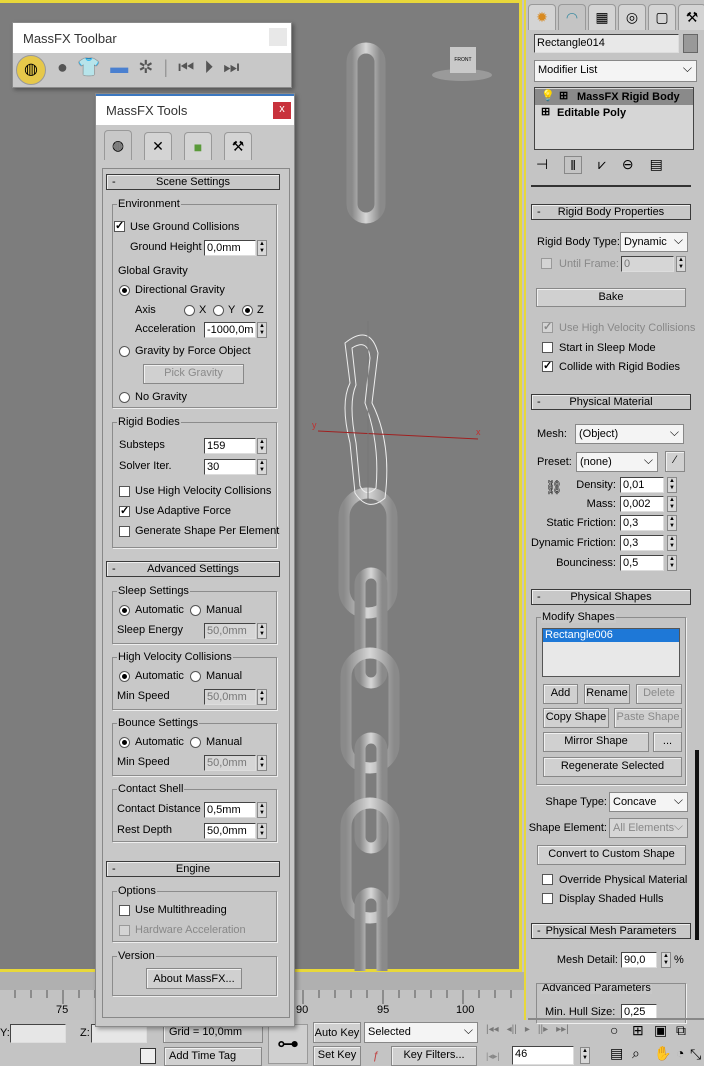  What do you see at coordinates (195, 676) in the screenshot?
I see `hvc-manual-radio` at bounding box center [195, 676].